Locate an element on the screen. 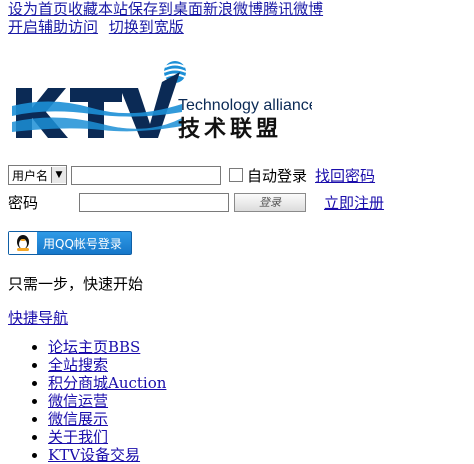 This screenshot has height=464, width=474. username-row: 用户名 ▼ 自动登录 找回密码 is located at coordinates (191, 175).